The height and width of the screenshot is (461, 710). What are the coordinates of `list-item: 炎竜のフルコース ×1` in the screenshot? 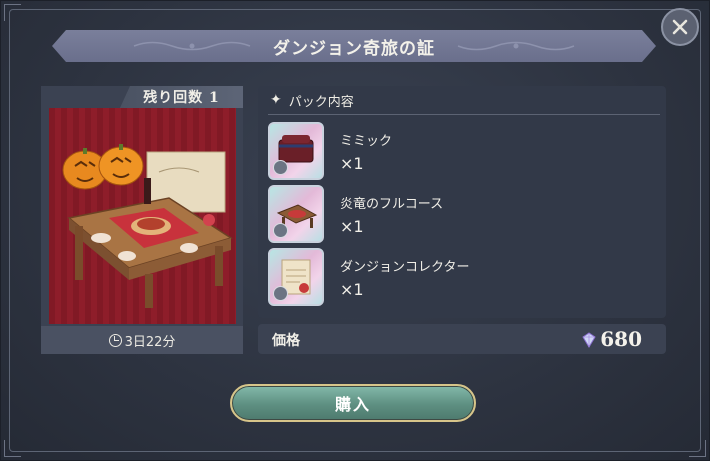 It's located at (463, 214).